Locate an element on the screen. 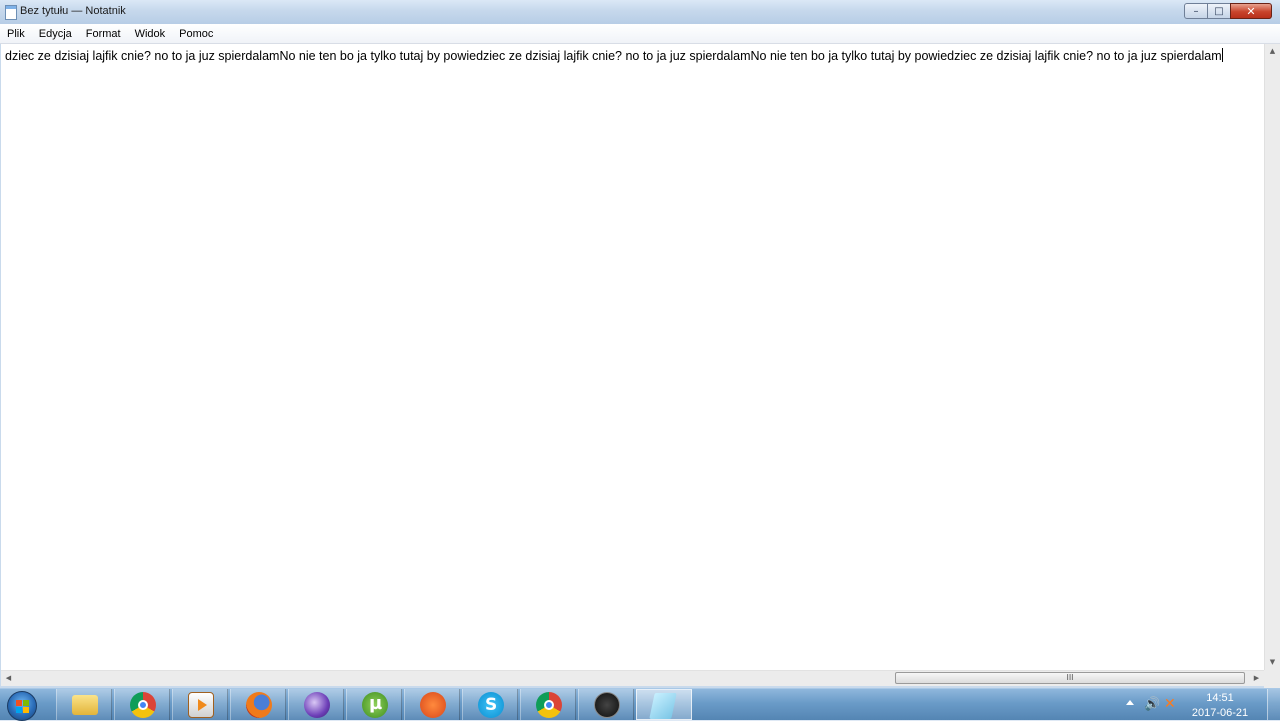 The image size is (1280, 721). system-tray: 🔊 ✕ 14:51 2017-06-21 is located at coordinates (1200, 704).